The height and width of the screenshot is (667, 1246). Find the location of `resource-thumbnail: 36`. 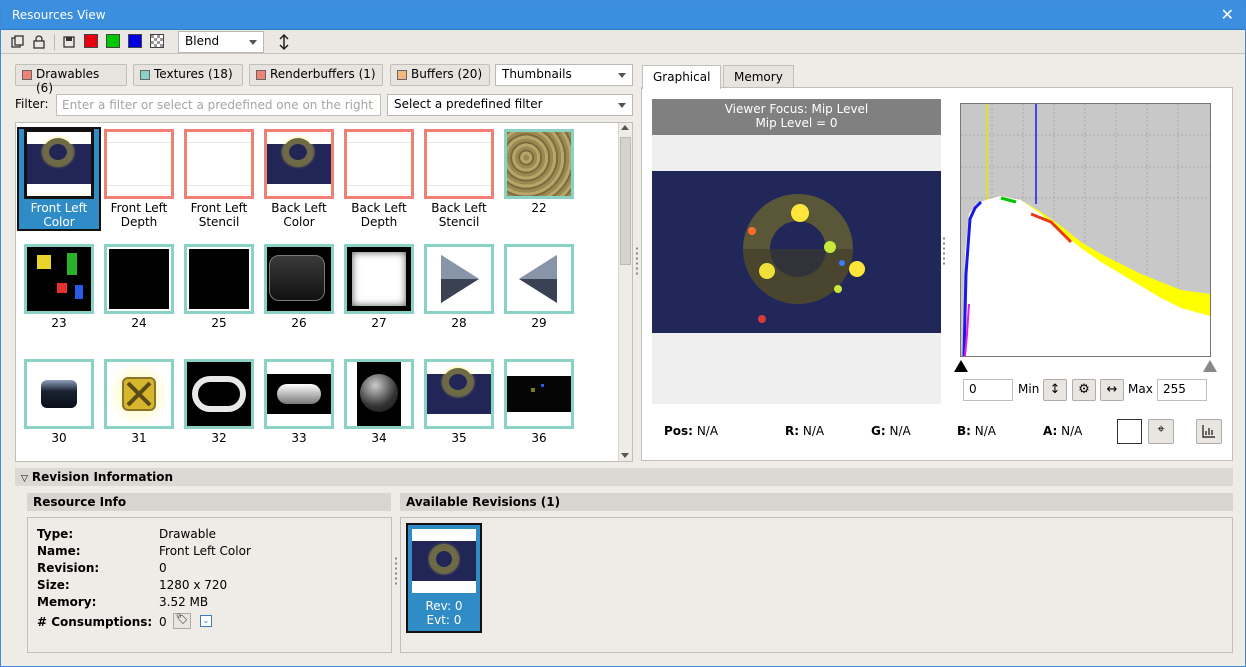

resource-thumbnail: 36 is located at coordinates (539, 402).